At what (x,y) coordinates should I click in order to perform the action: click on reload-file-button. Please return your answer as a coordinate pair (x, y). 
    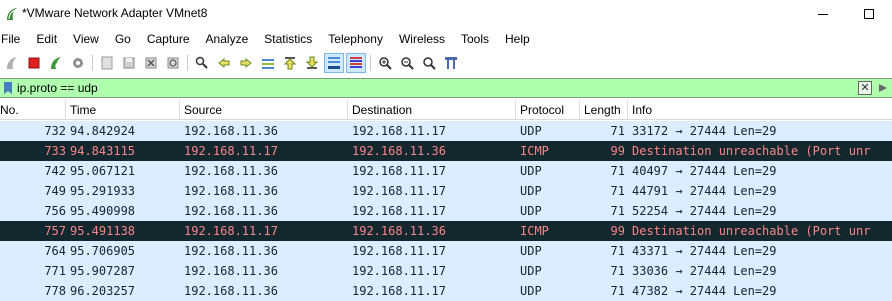
    Looking at the image, I should click on (173, 63).